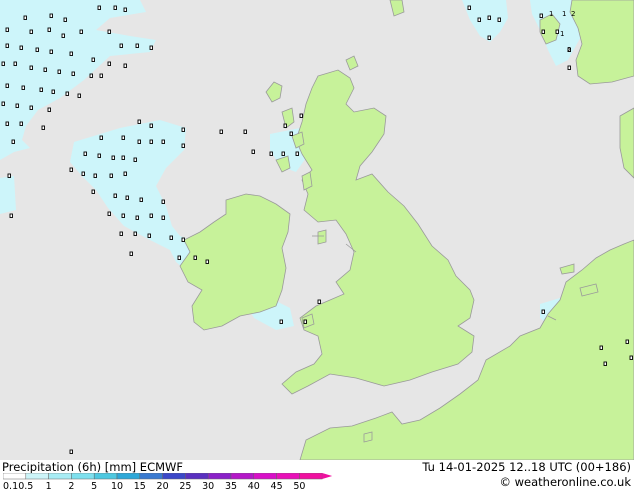 The image size is (634, 490). I want to click on legend-label: 2, so click(71, 485).